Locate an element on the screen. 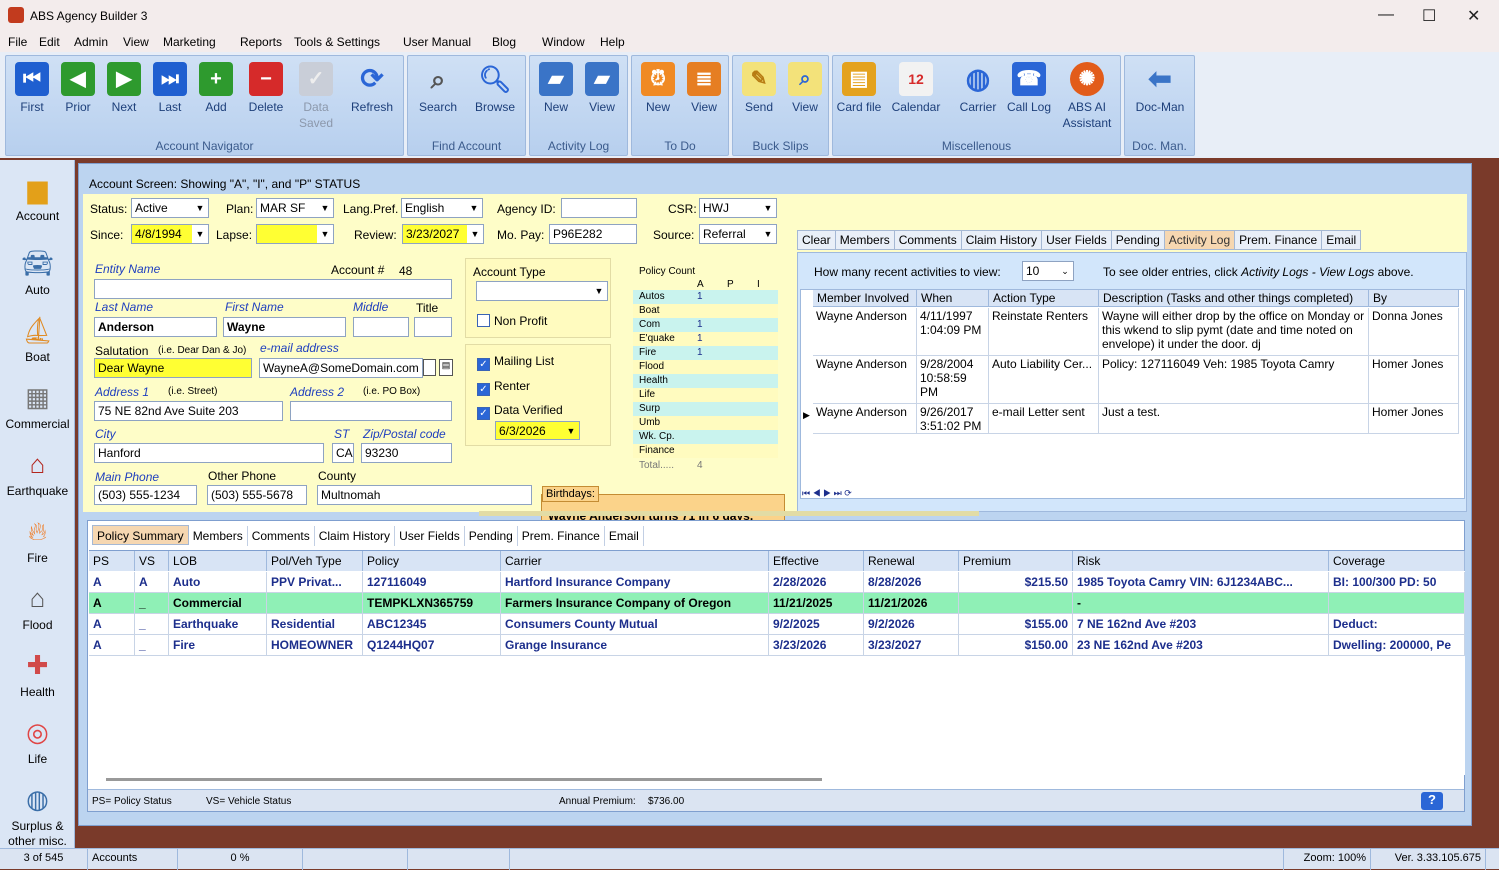 This screenshot has height=870, width=1499. tab-user-fields: User Fields is located at coordinates (1076, 240).